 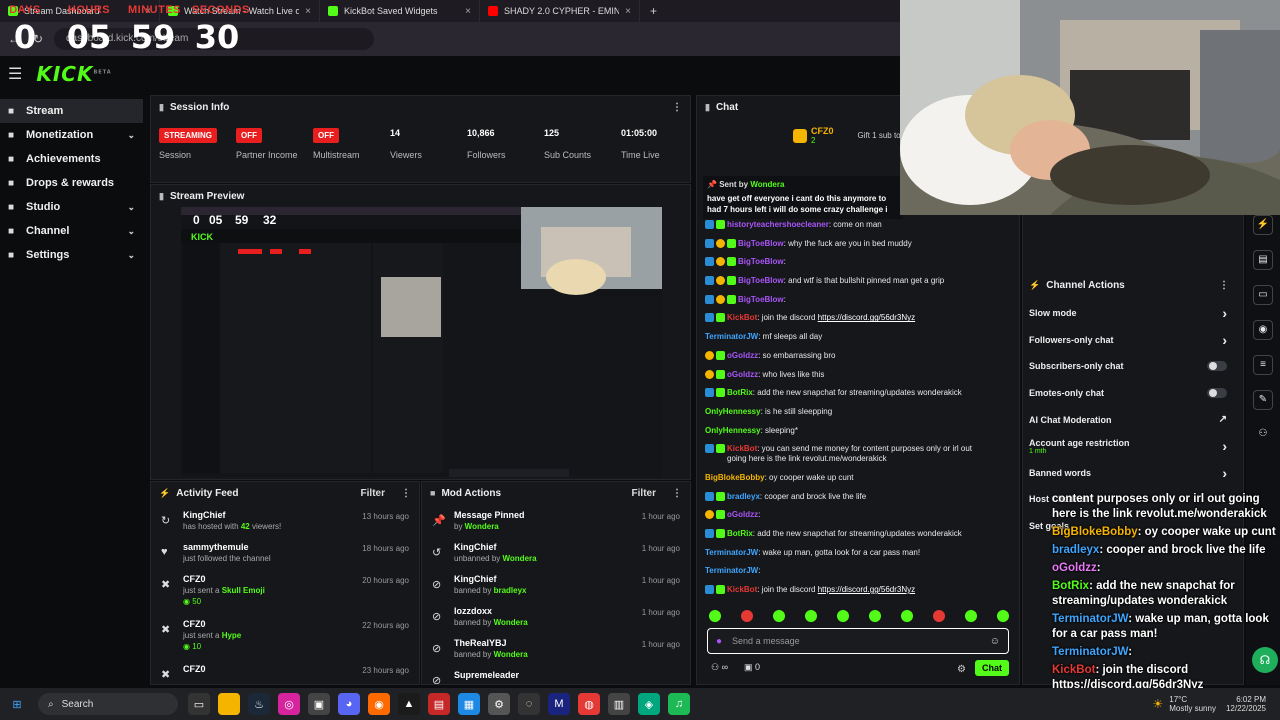 I want to click on stream-preview-video: 0 05 59 32 KICK, so click(x=421, y=342).